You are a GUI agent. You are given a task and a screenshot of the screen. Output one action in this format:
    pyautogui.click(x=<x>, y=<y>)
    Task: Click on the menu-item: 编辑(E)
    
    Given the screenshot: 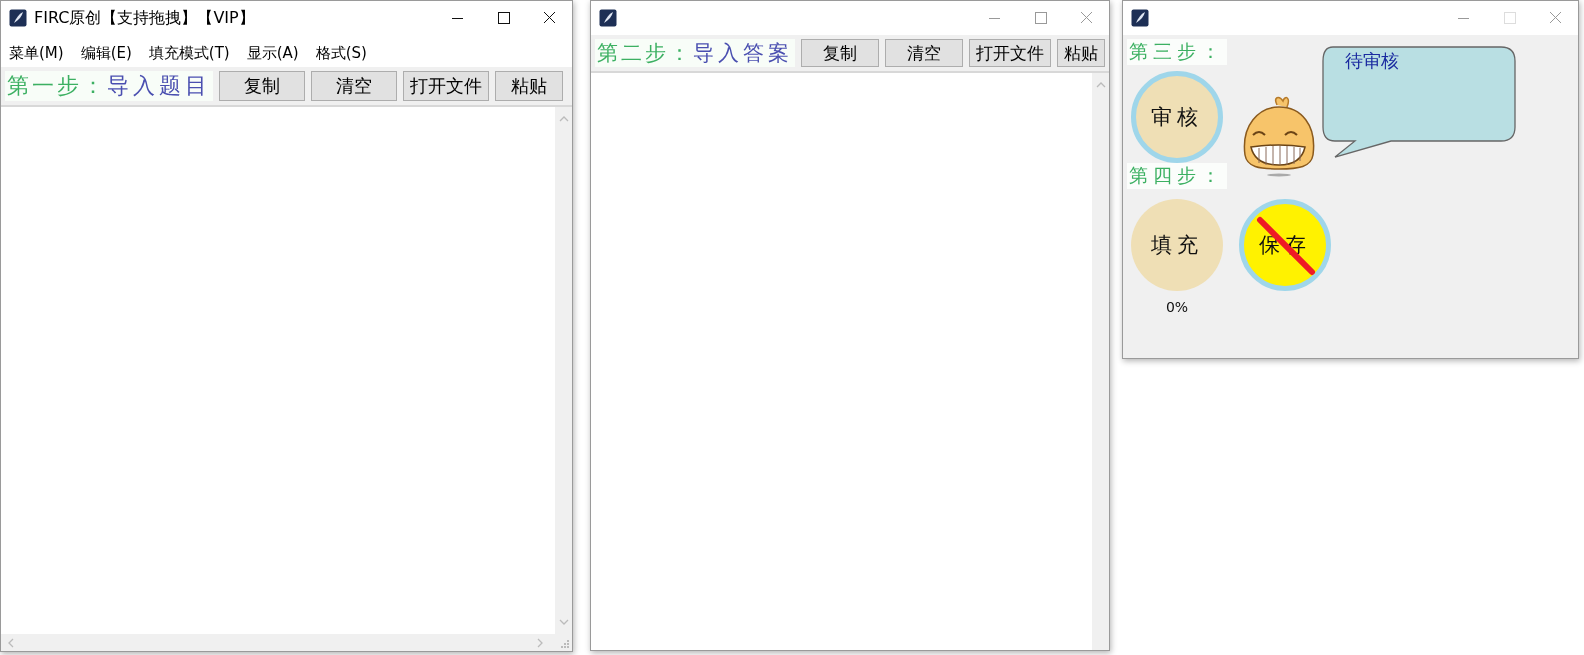 What is the action you would take?
    pyautogui.click(x=106, y=53)
    